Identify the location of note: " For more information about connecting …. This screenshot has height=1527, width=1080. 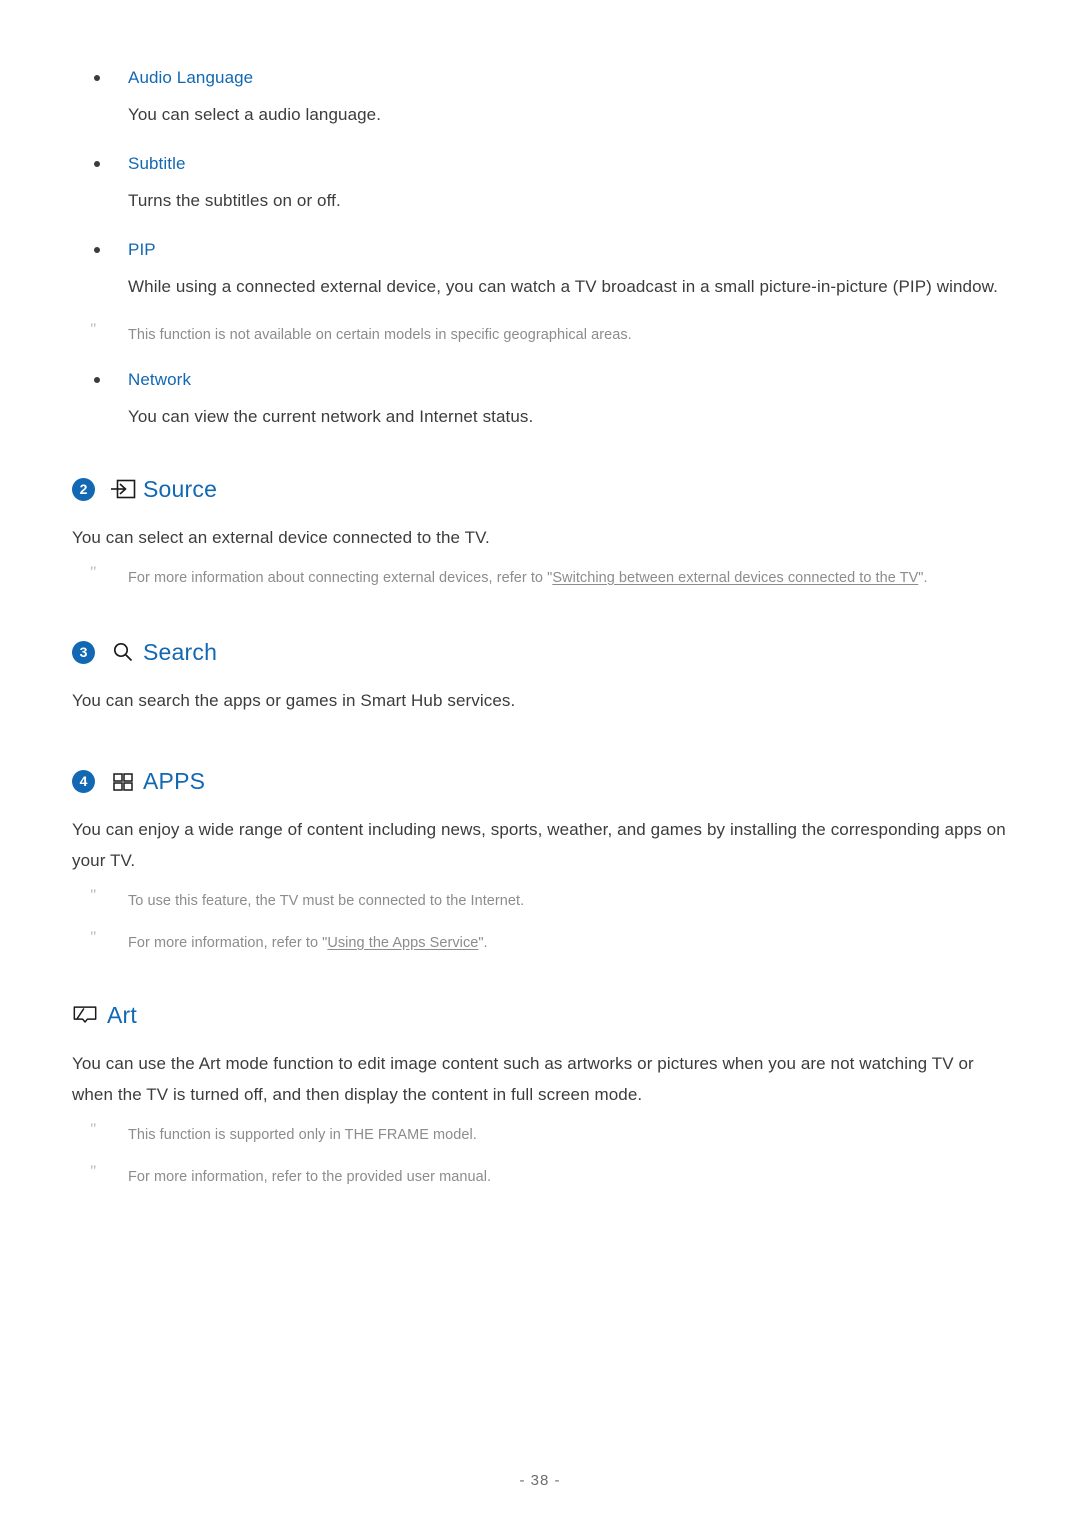
(540, 577).